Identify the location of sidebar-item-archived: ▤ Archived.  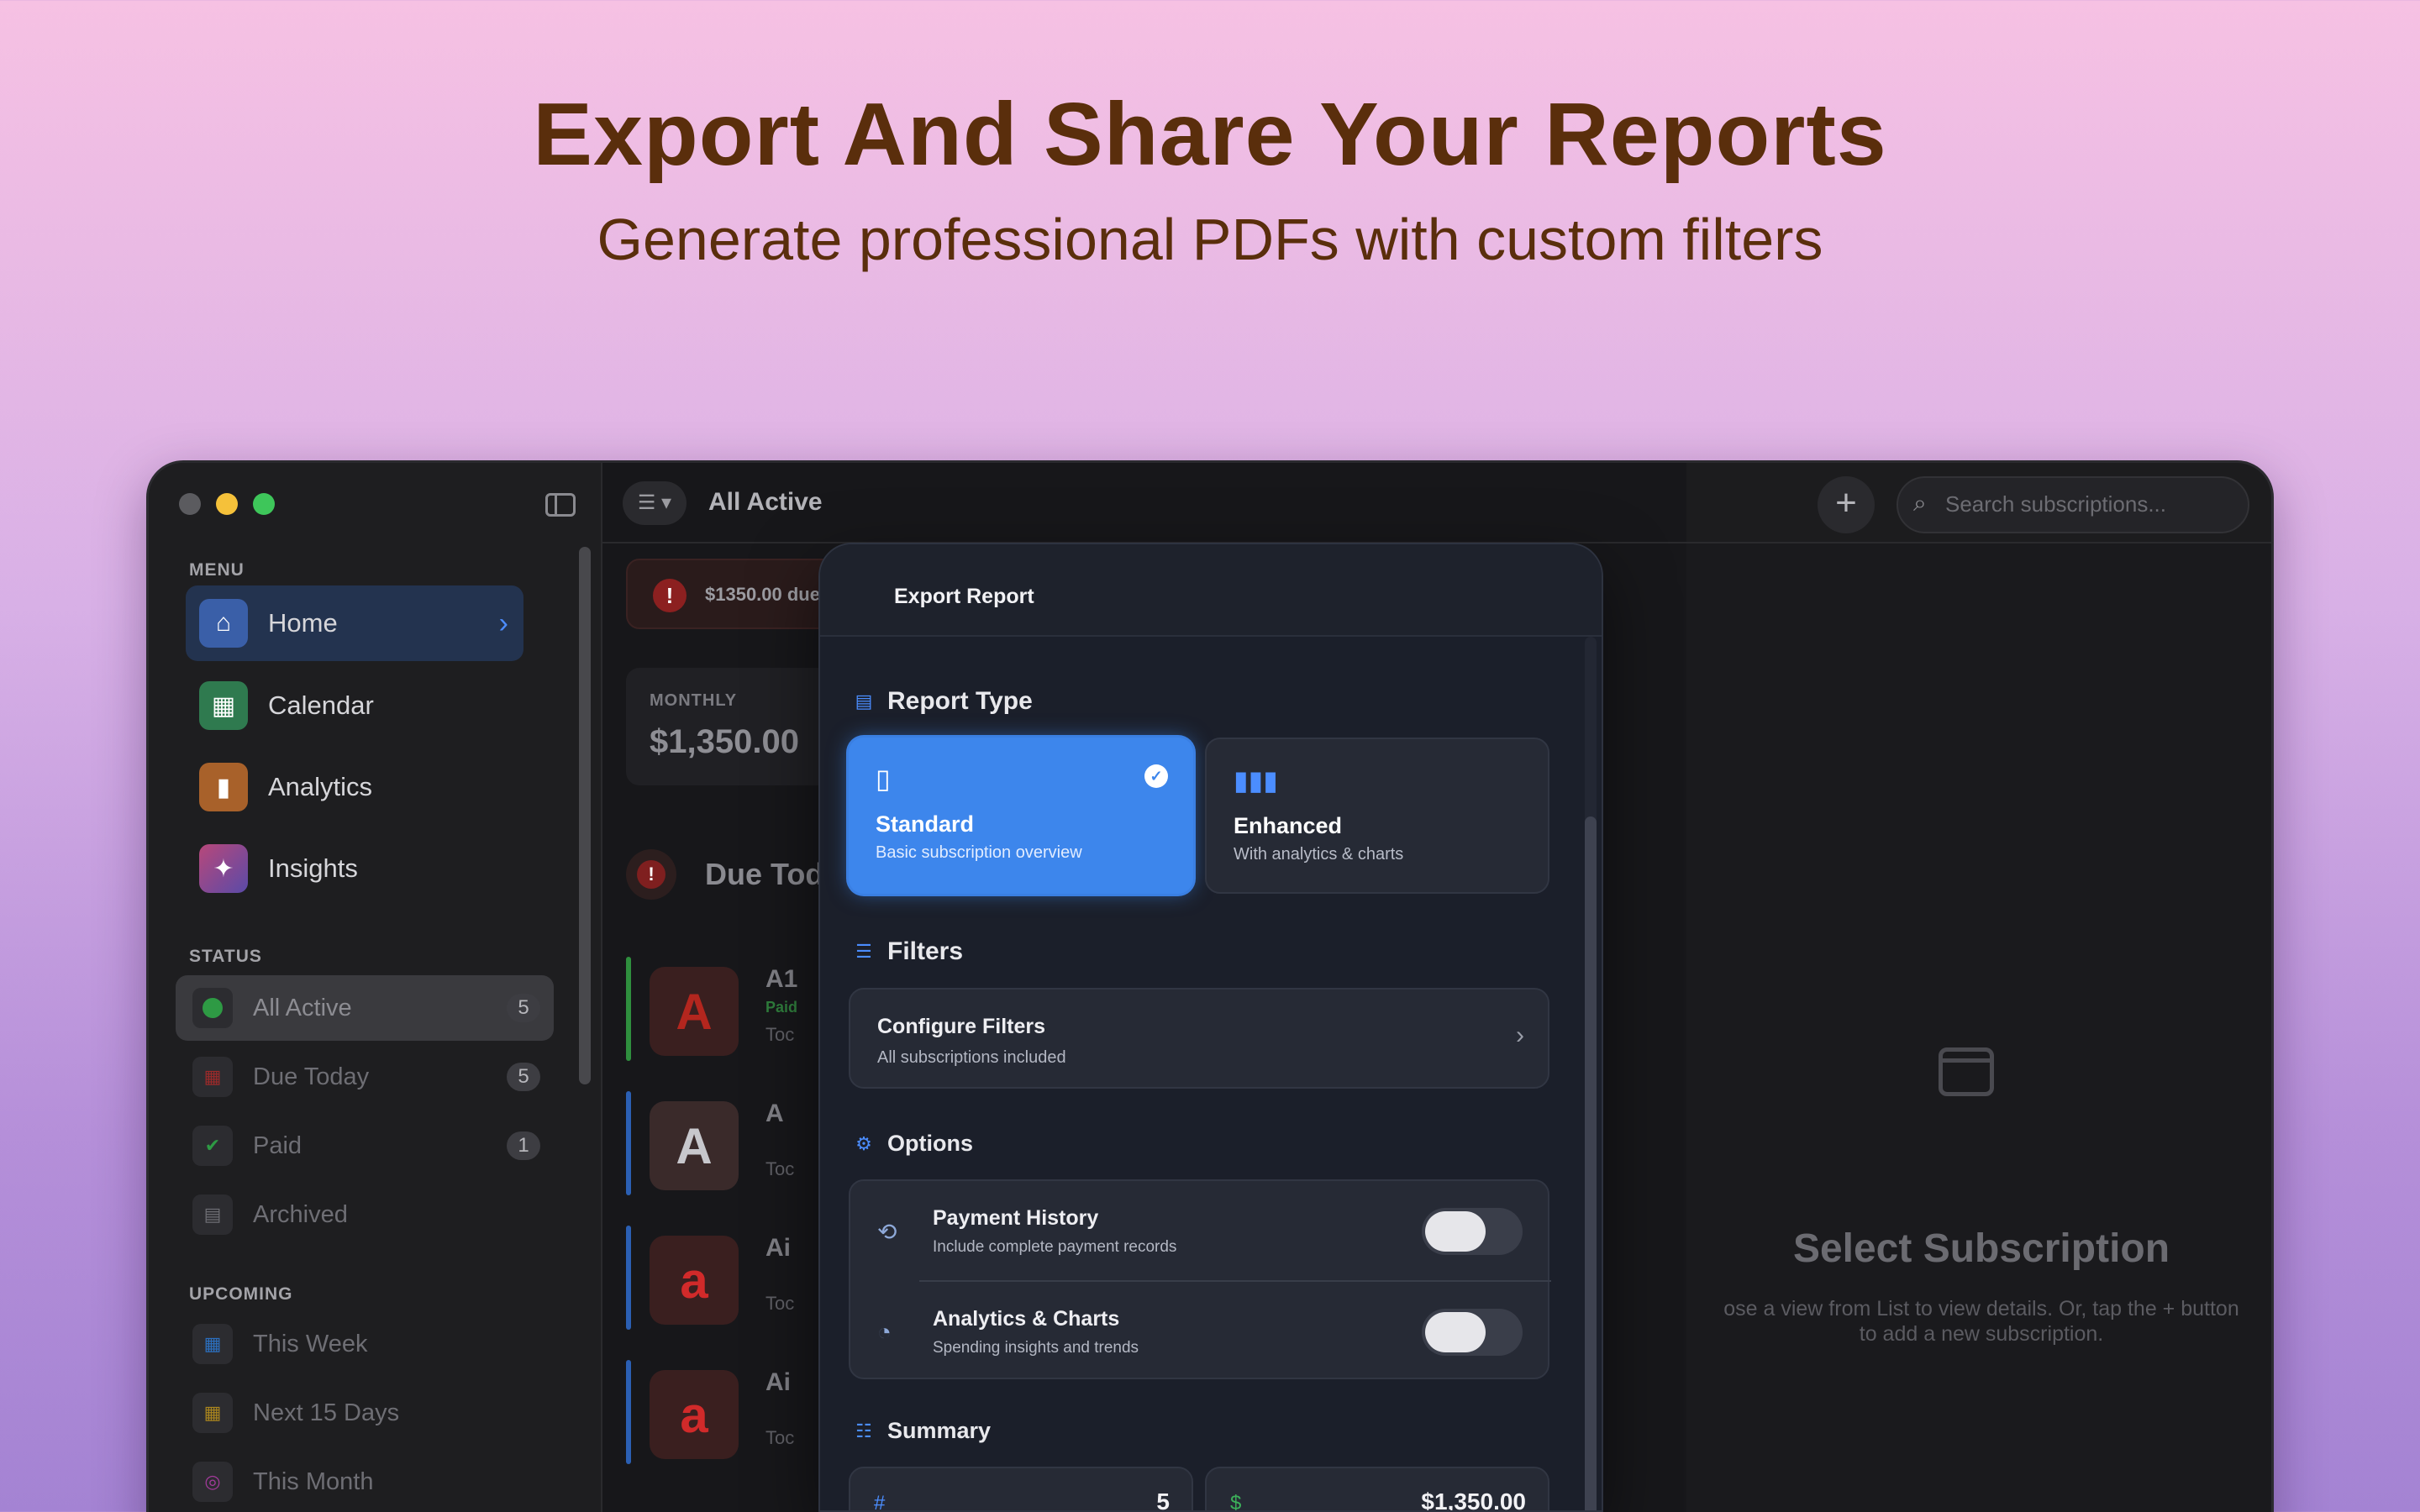
(365, 1214).